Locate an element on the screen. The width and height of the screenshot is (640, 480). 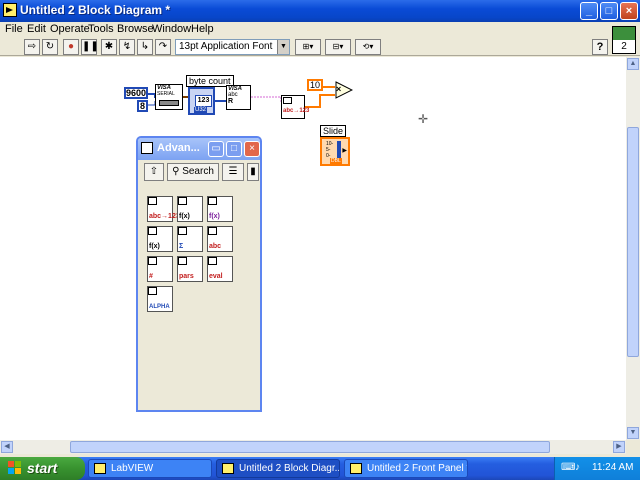
string-array-icon: abc is located at coordinates (220, 239).